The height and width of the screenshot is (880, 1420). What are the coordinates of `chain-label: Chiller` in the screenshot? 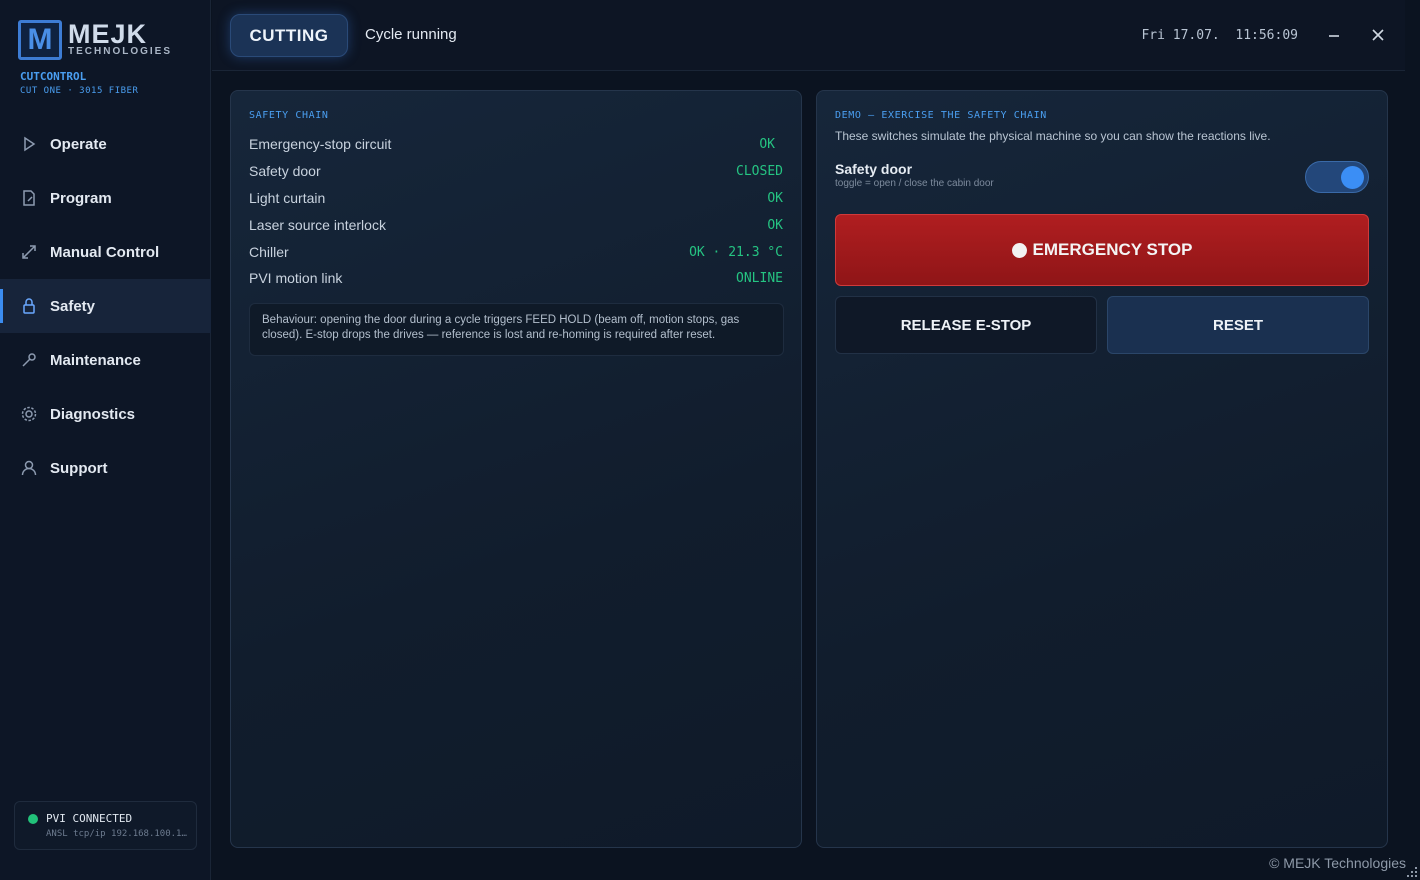 It's located at (269, 252).